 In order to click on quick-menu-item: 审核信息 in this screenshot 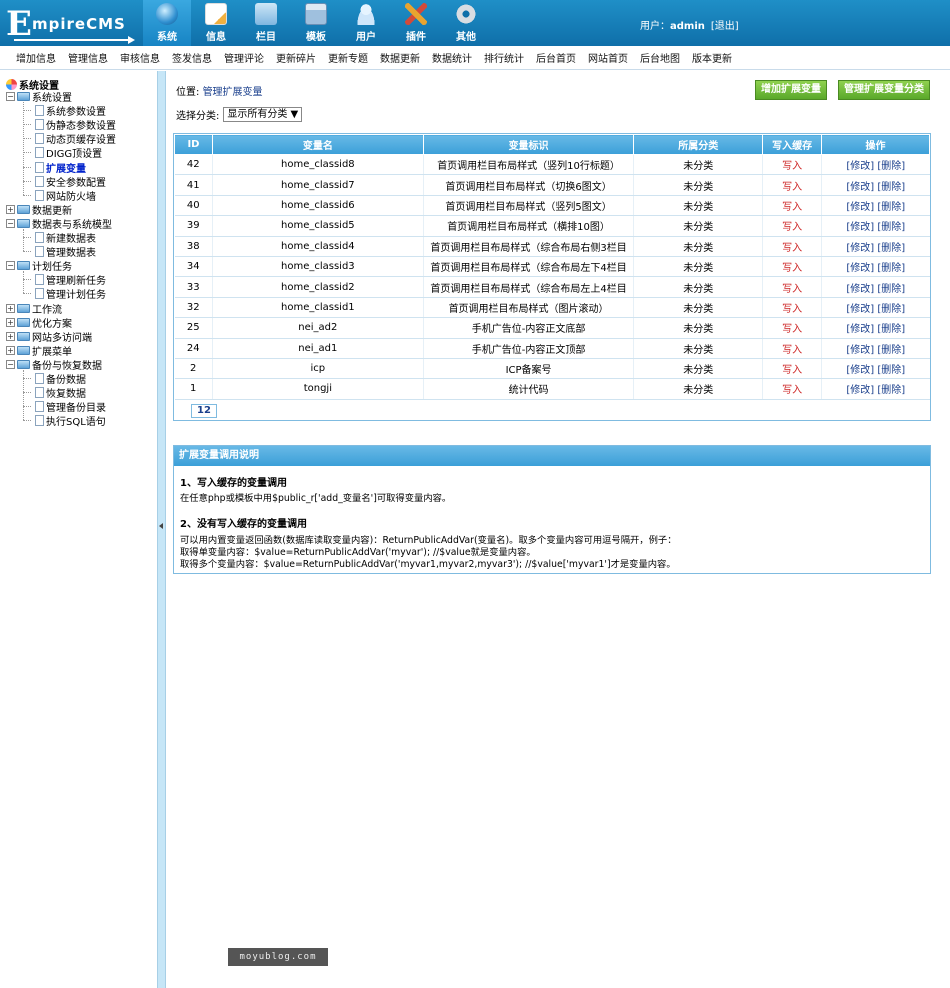, I will do `click(140, 57)`.